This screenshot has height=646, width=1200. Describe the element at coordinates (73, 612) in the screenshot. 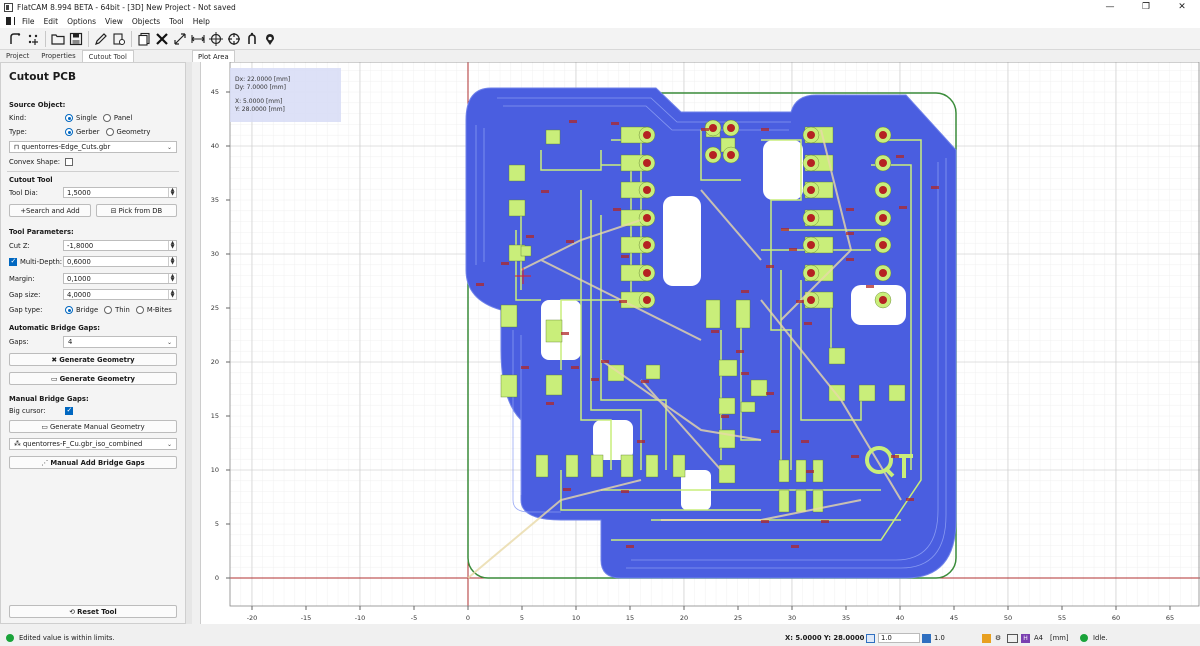

I see `reset-icon: ⟲` at that location.